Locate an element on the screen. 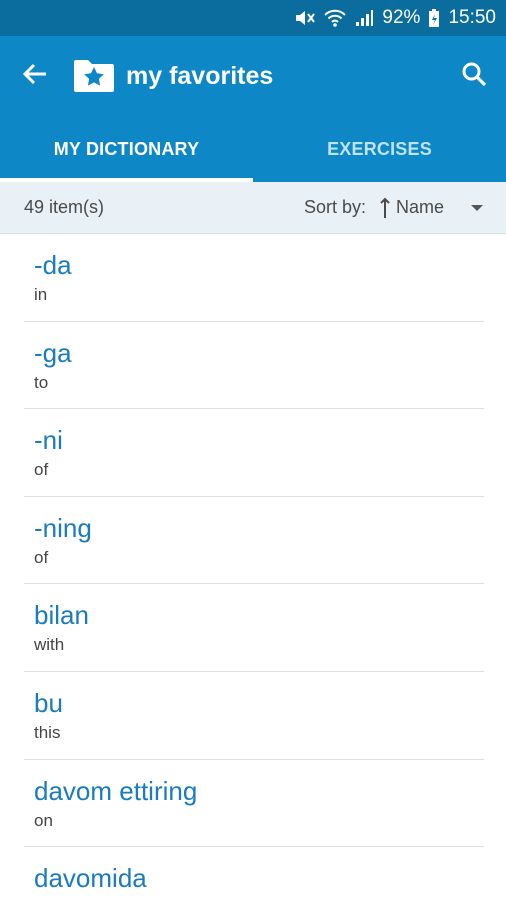 This screenshot has width=506, height=900. list-item: -ning of is located at coordinates (254, 541).